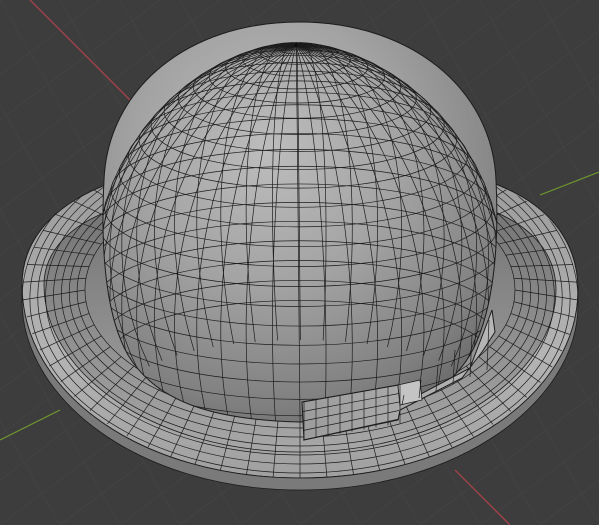 The height and width of the screenshot is (525, 599). Describe the element at coordinates (30, 425) in the screenshot. I see `y-axis-line-left` at that location.